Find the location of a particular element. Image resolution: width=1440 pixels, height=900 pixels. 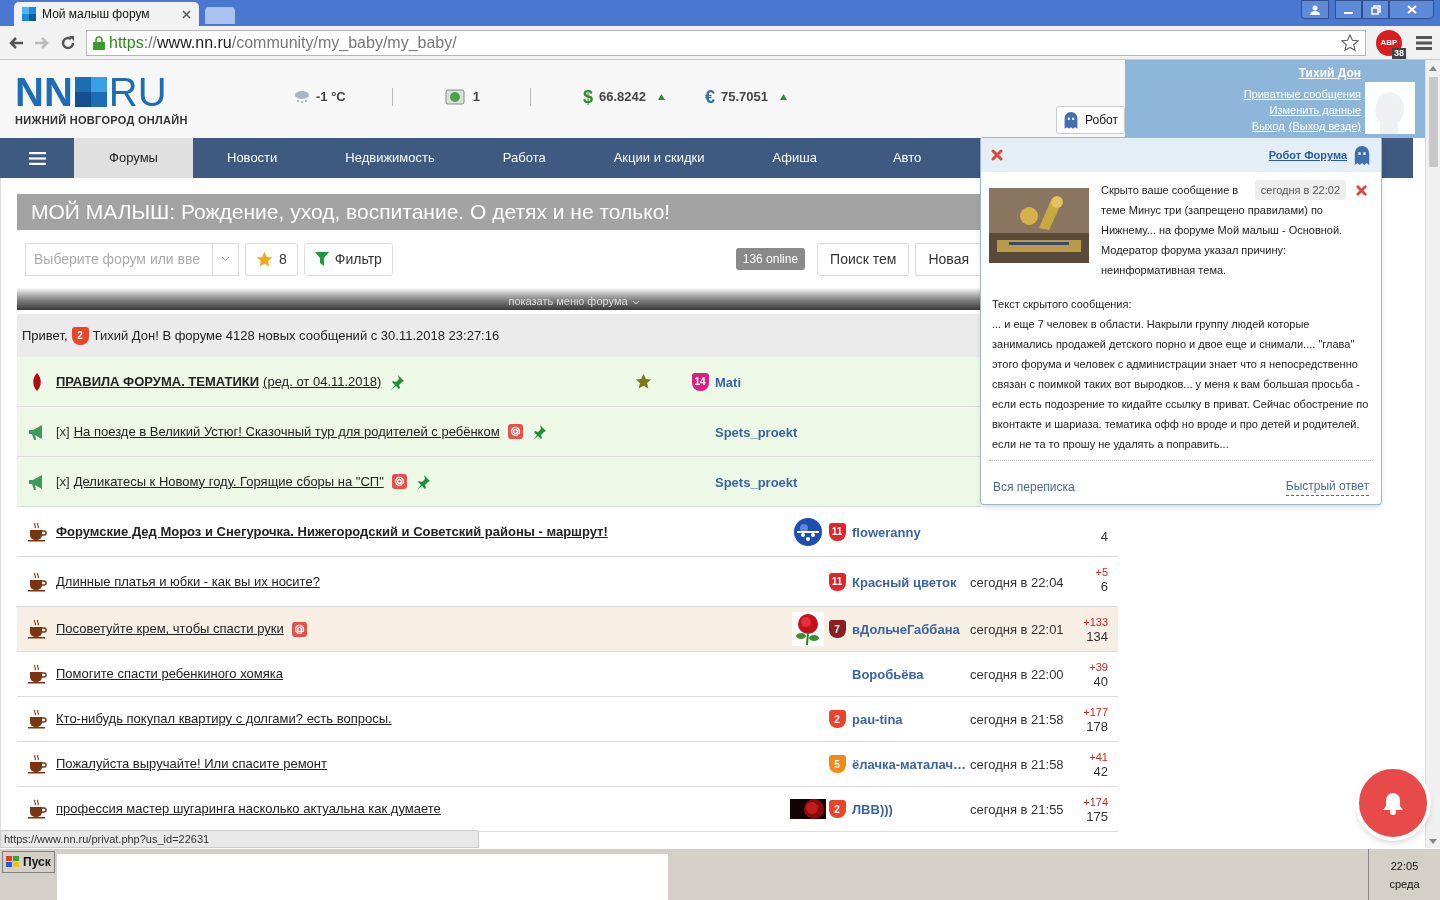

topic-link: На поезде в Великий Устюг! Сказочный тур для родителей с ребёнком is located at coordinates (286, 431).